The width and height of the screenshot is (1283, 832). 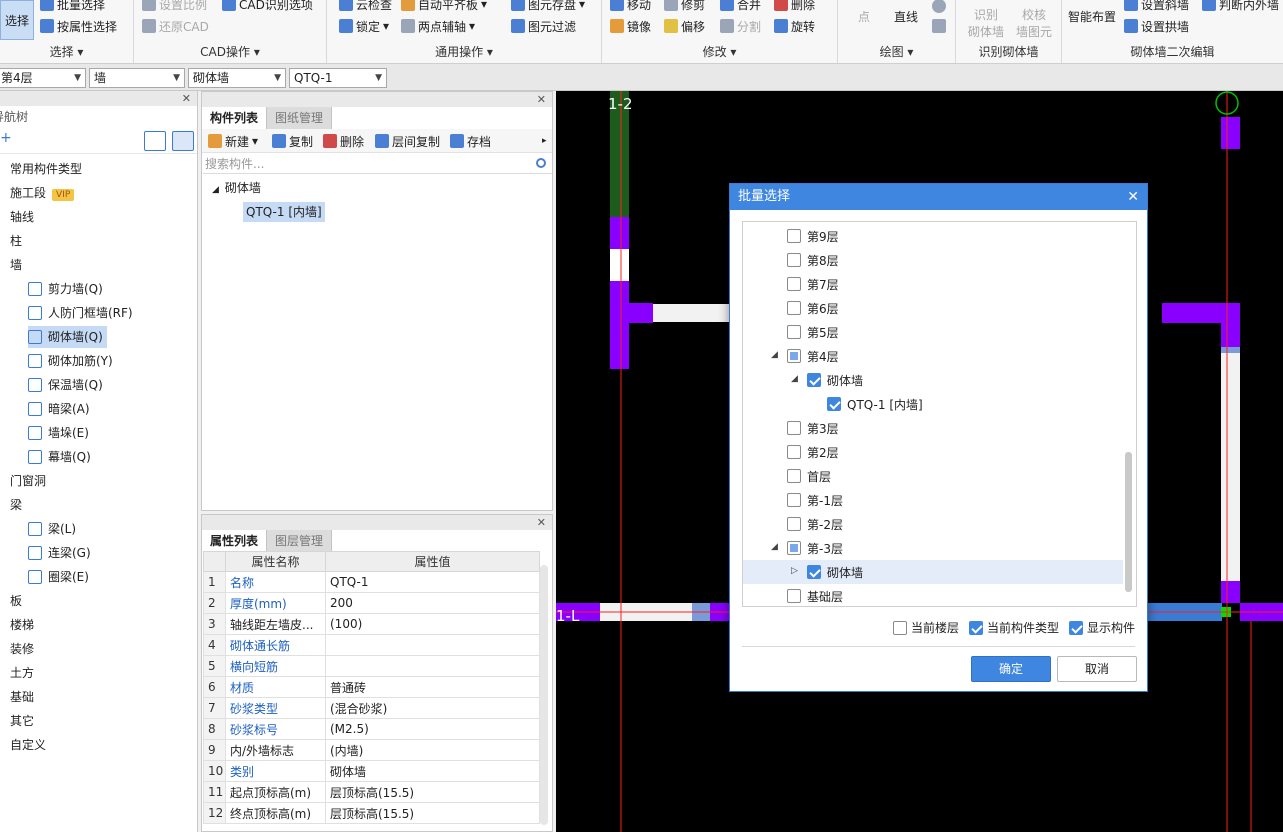 I want to click on rotate-button: 旋转, so click(x=794, y=26).